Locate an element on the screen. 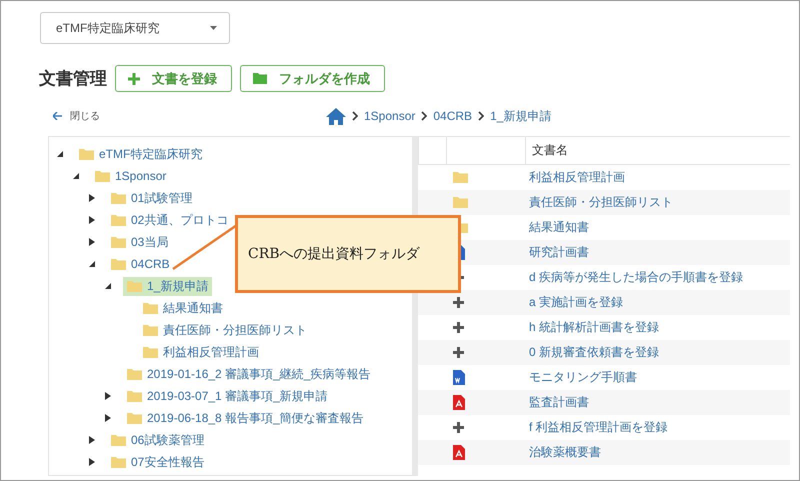 The image size is (800, 481). document-link: f 利益相反管理計画を登録 is located at coordinates (598, 427).